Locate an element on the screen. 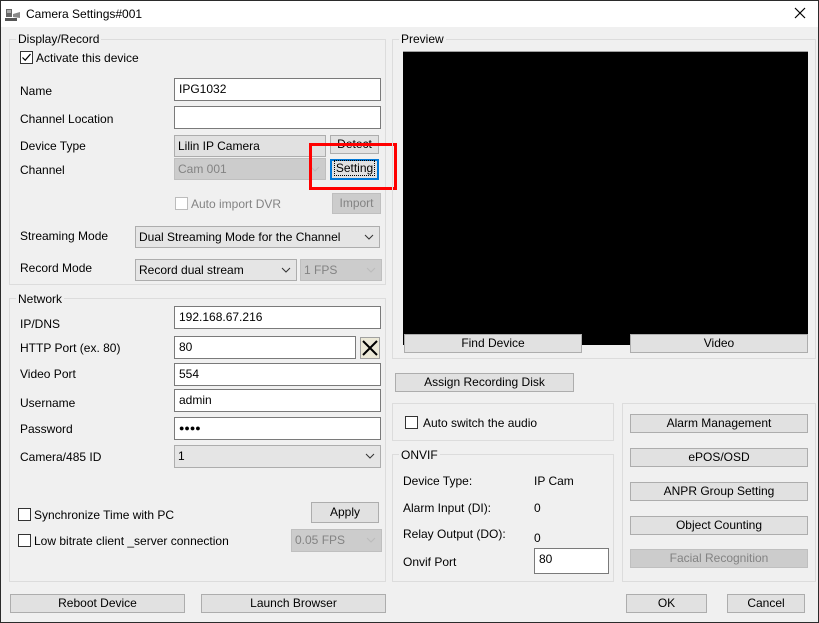 This screenshot has height=623, width=819. video-button: Video is located at coordinates (719, 343).